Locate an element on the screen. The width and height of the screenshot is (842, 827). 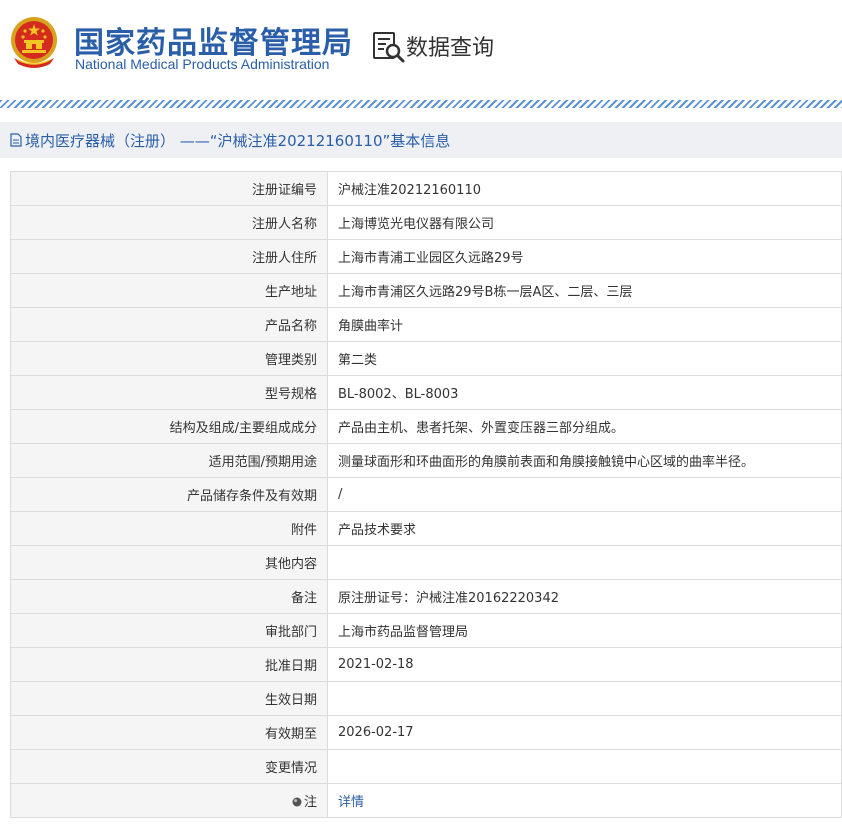
table-row: 产品名称 角膜曲率计 is located at coordinates (426, 324).